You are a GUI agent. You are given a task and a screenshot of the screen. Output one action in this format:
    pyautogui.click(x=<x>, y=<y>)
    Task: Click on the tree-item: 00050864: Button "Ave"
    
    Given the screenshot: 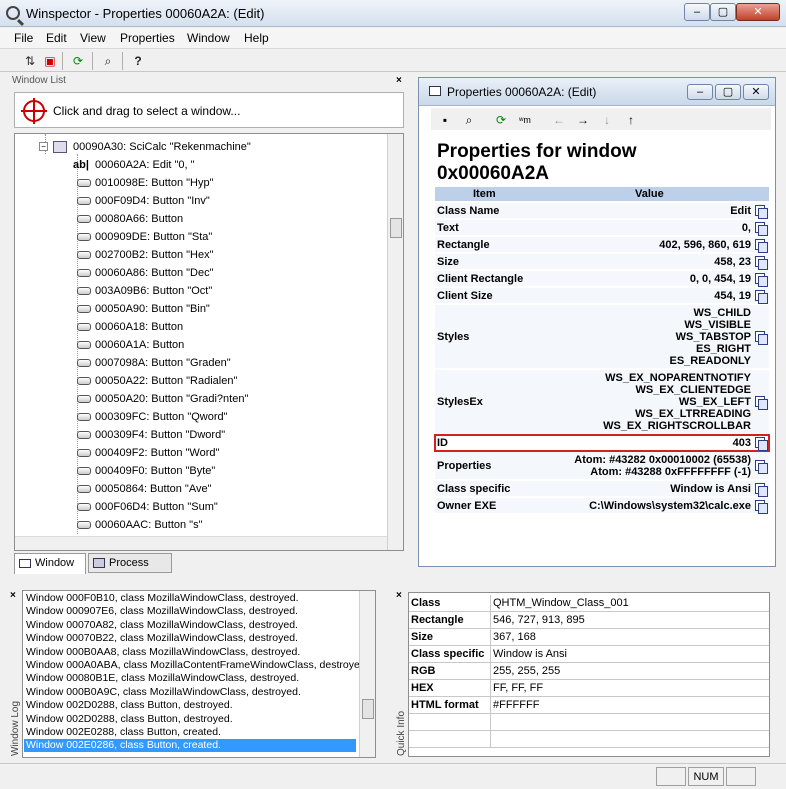 What is the action you would take?
    pyautogui.click(x=238, y=489)
    